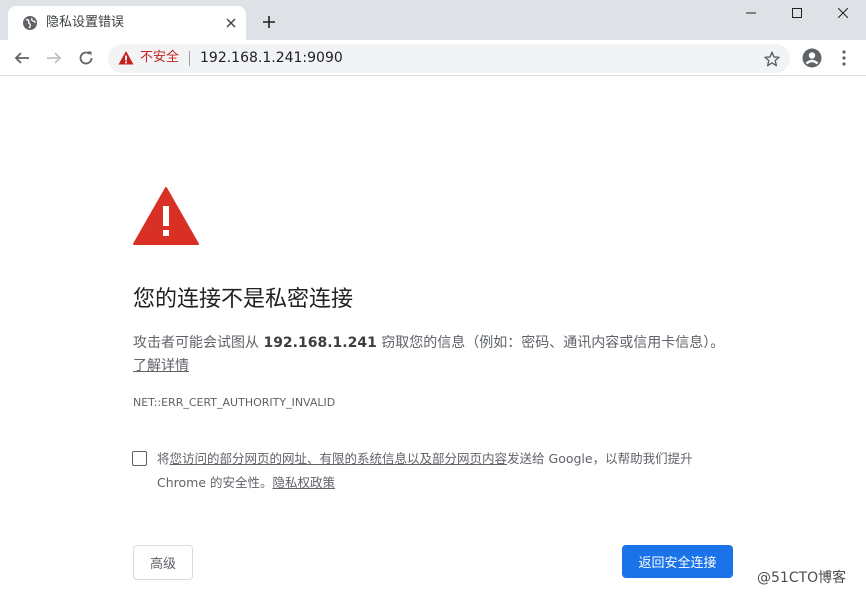  What do you see at coordinates (161, 366) in the screenshot?
I see `learn-more-link: 了解详情` at bounding box center [161, 366].